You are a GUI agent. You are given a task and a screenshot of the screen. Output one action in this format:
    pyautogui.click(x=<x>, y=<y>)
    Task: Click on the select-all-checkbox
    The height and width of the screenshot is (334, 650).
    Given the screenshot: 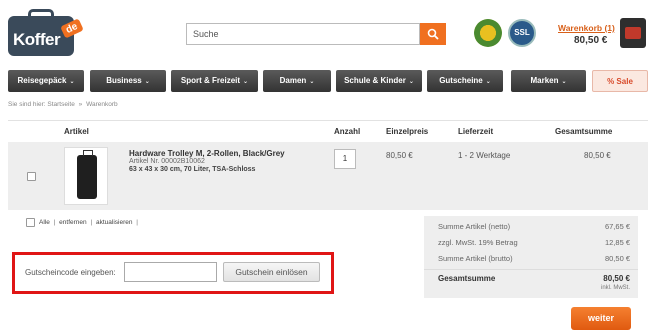 What is the action you would take?
    pyautogui.click(x=30, y=222)
    